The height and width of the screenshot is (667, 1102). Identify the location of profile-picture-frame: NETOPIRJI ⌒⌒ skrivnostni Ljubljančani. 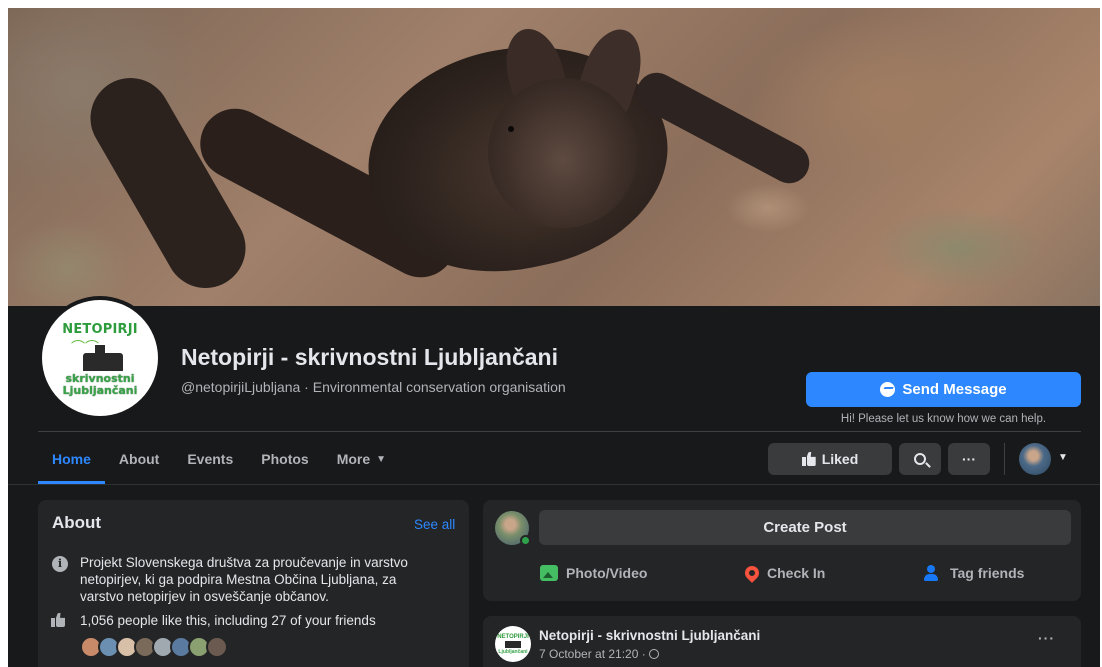
(100, 358).